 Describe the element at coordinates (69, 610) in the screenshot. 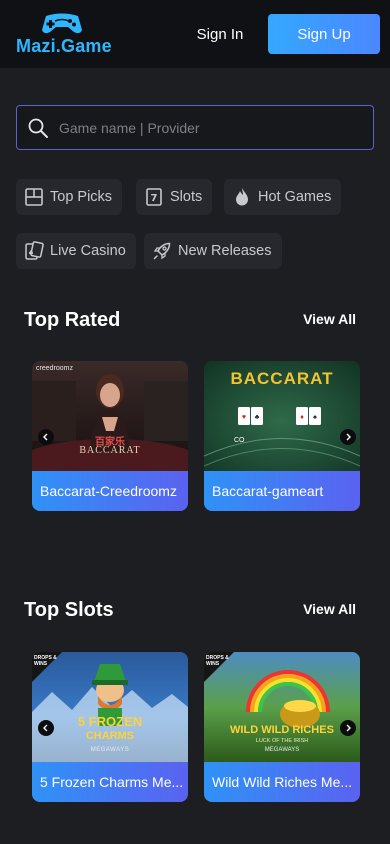

I see `section-title-top-slots: Top Slots` at that location.